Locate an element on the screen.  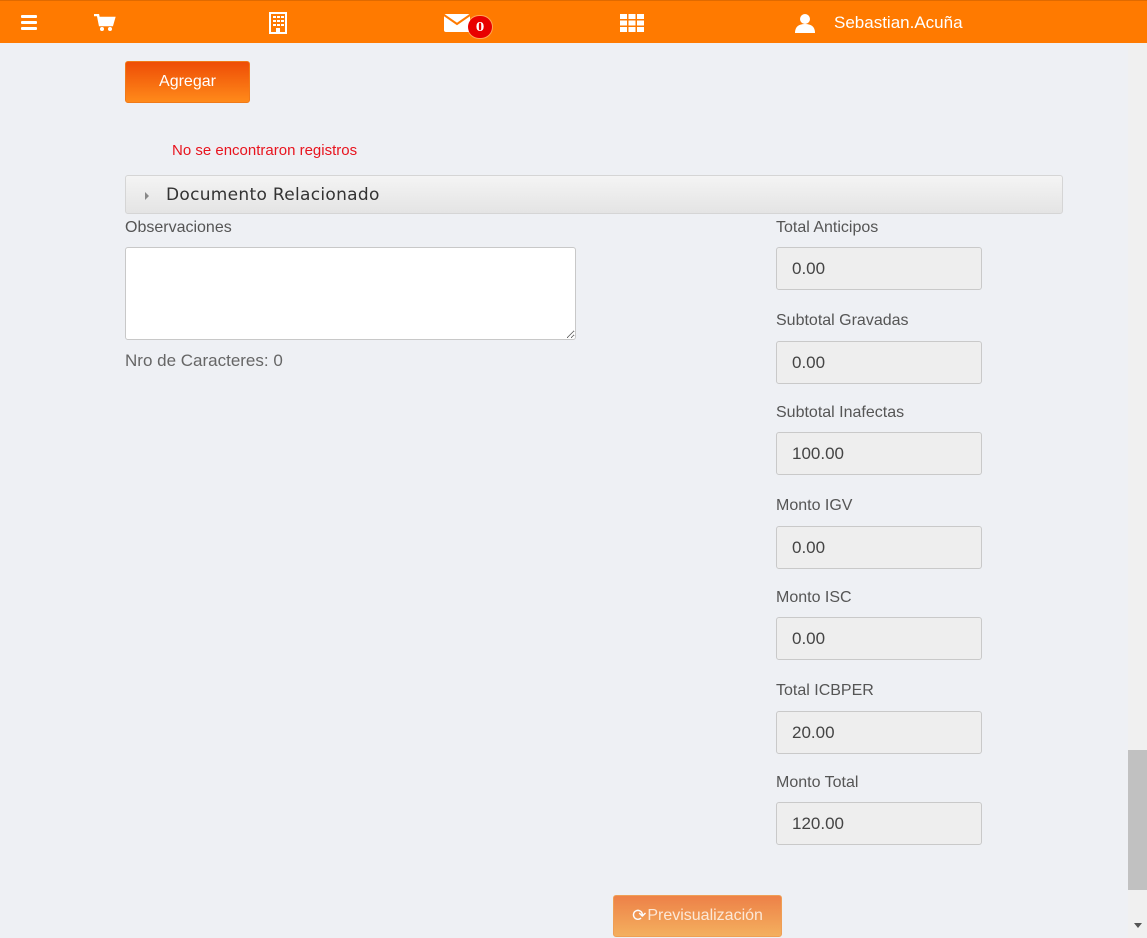
preview-label: Previsualización is located at coordinates (705, 915).